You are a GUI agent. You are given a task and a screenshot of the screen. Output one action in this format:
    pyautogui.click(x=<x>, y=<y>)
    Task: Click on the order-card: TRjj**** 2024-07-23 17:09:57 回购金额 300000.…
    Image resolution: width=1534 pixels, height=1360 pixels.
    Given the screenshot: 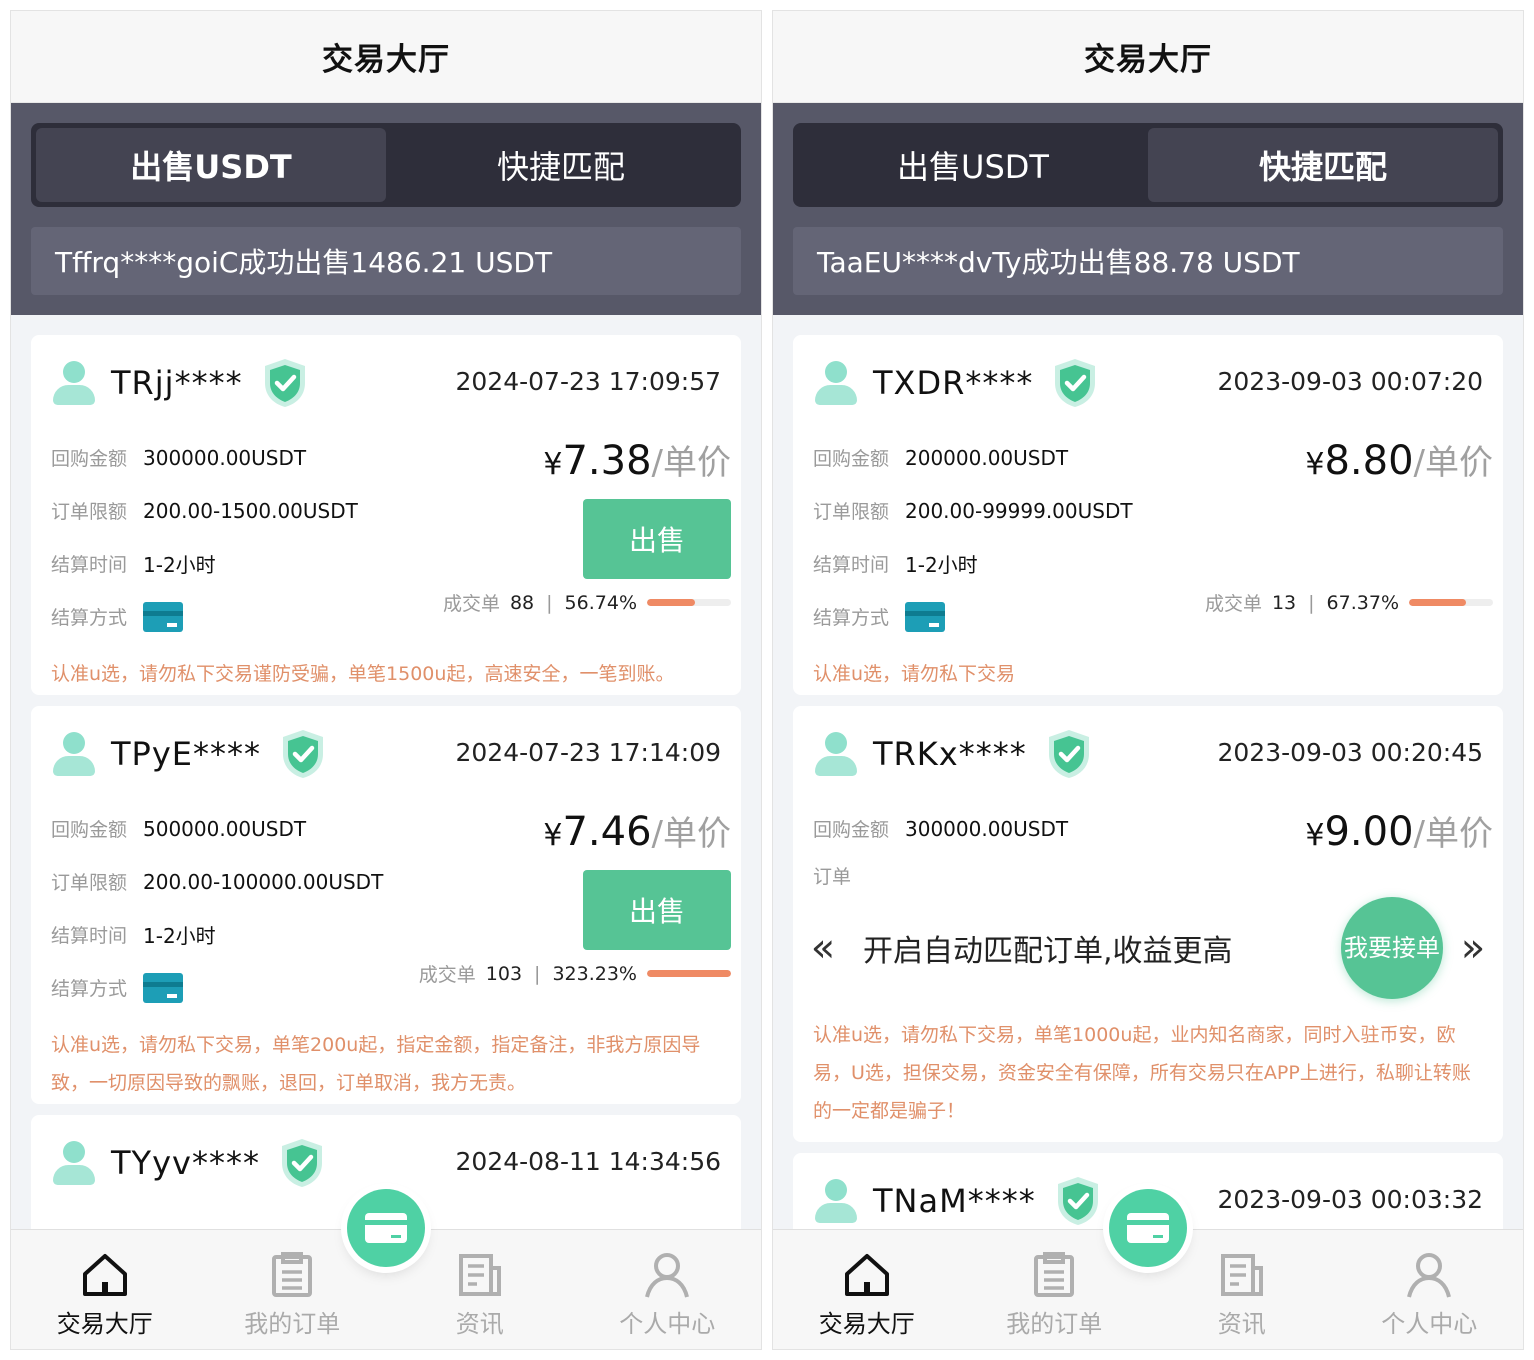 What is the action you would take?
    pyautogui.click(x=386, y=515)
    